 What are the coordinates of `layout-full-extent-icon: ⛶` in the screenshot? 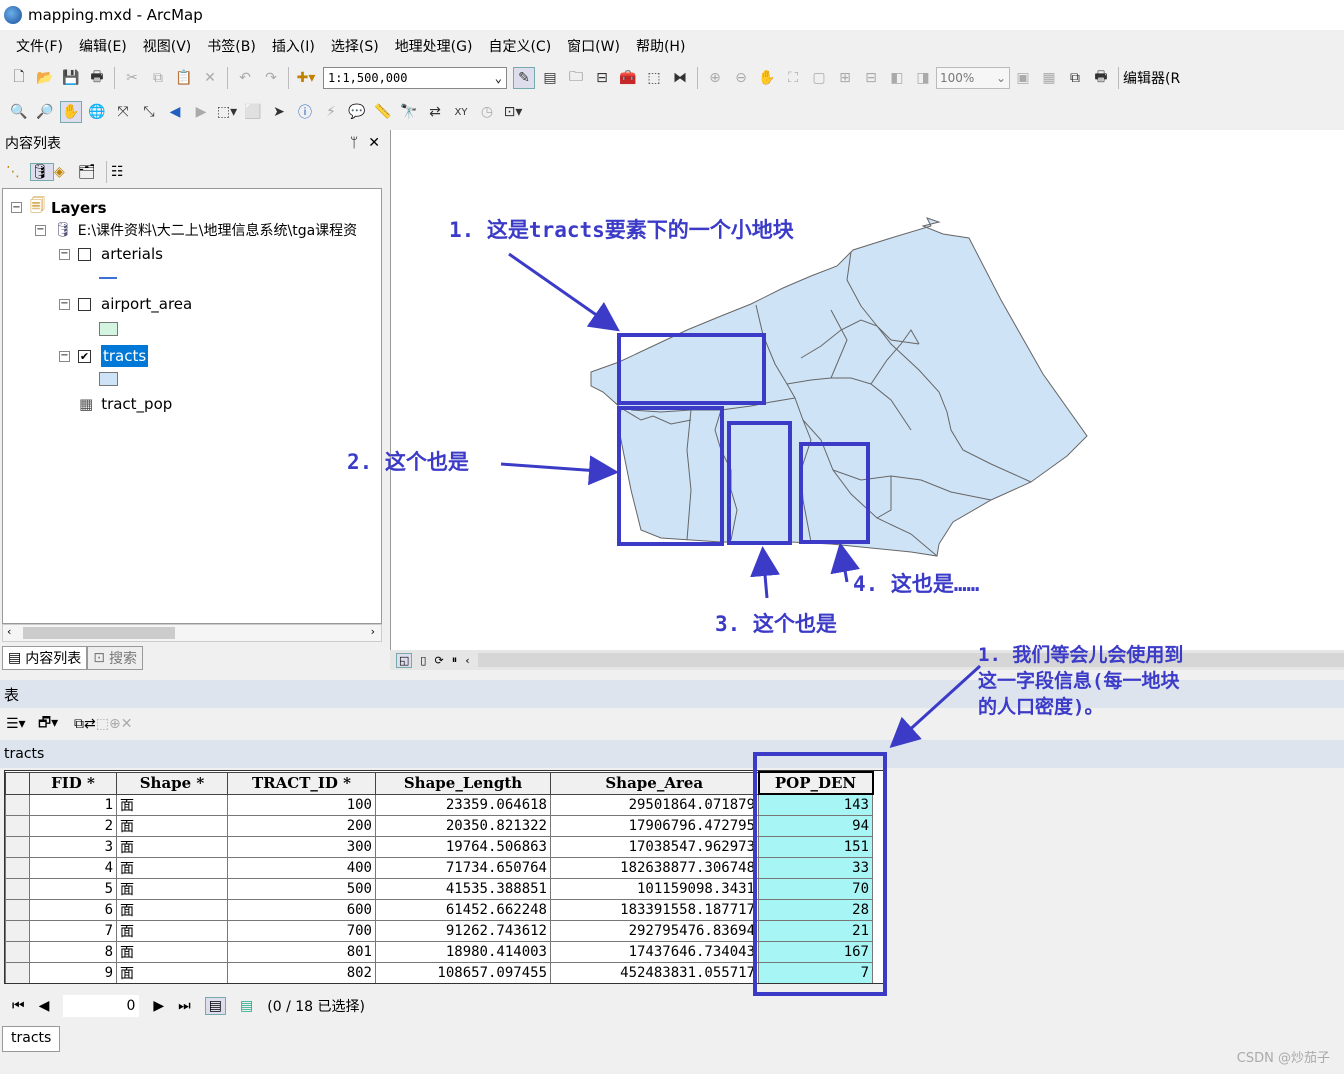 It's located at (793, 78).